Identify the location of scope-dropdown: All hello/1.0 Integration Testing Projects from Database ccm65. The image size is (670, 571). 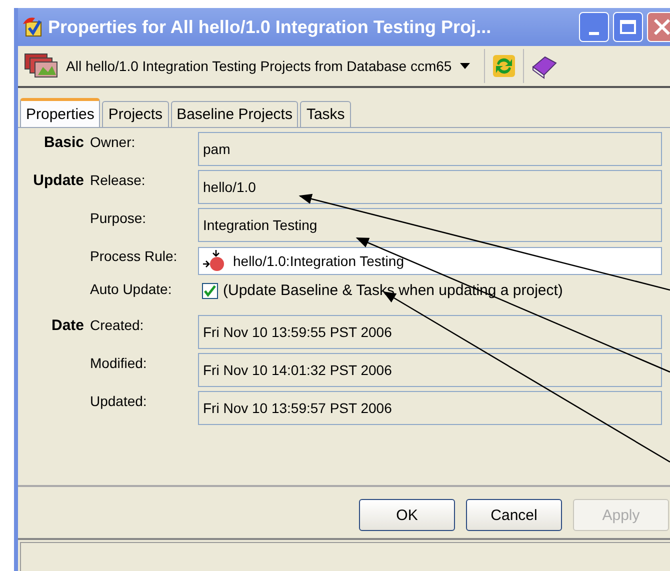
(252, 66).